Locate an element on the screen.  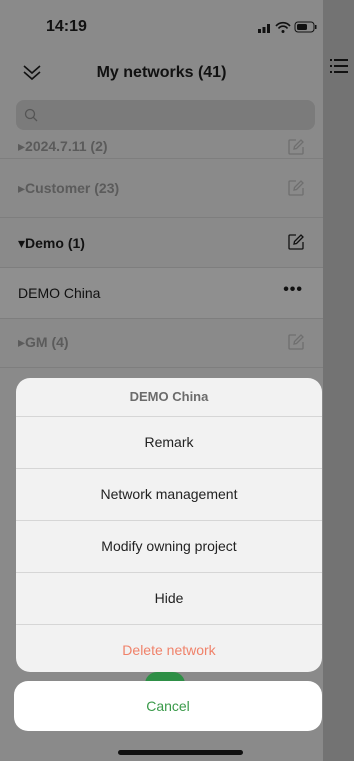
modify-owning-project-option: Modify owning project is located at coordinates (169, 547).